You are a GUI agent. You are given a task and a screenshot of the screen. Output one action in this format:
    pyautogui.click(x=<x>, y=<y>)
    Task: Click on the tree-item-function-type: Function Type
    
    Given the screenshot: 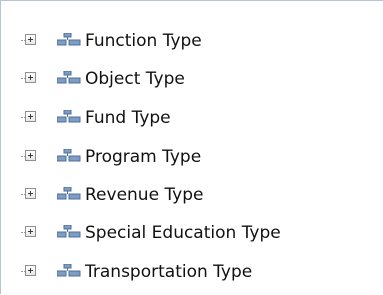 What is the action you would take?
    pyautogui.click(x=181, y=41)
    